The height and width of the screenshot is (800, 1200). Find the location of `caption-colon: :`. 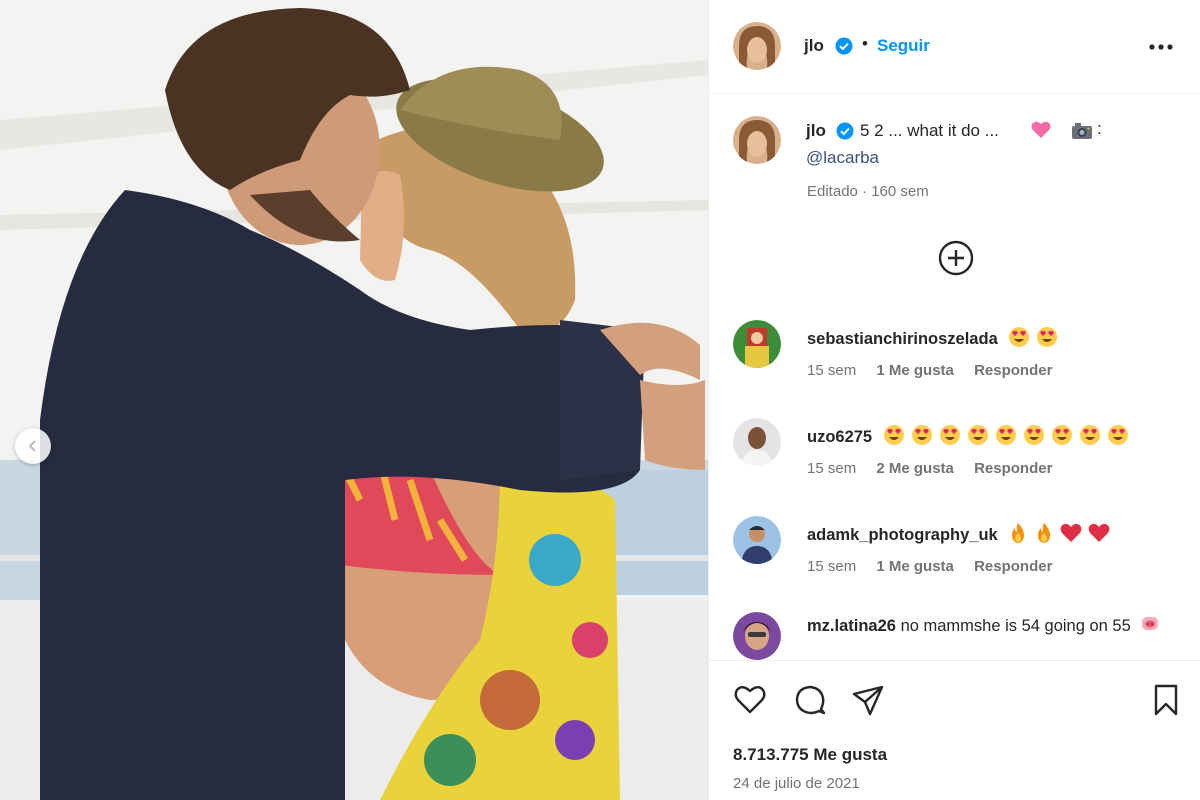

caption-colon: : is located at coordinates (1099, 128).